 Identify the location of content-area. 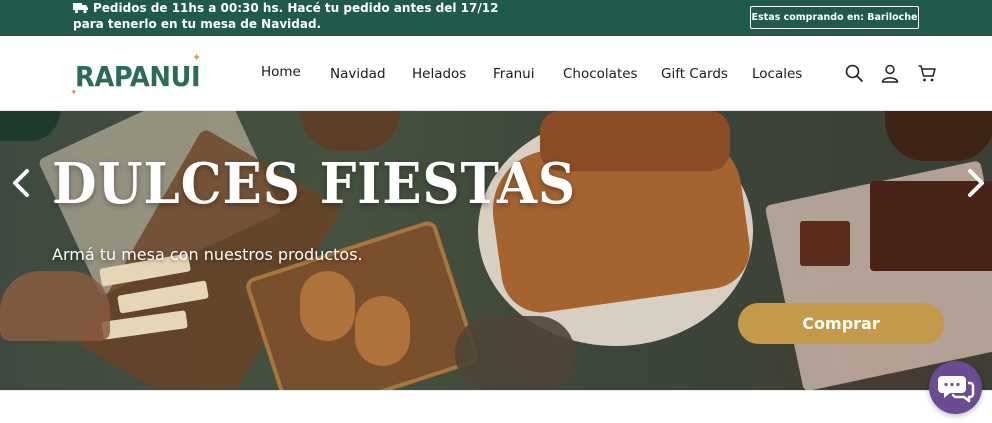
(496, 406).